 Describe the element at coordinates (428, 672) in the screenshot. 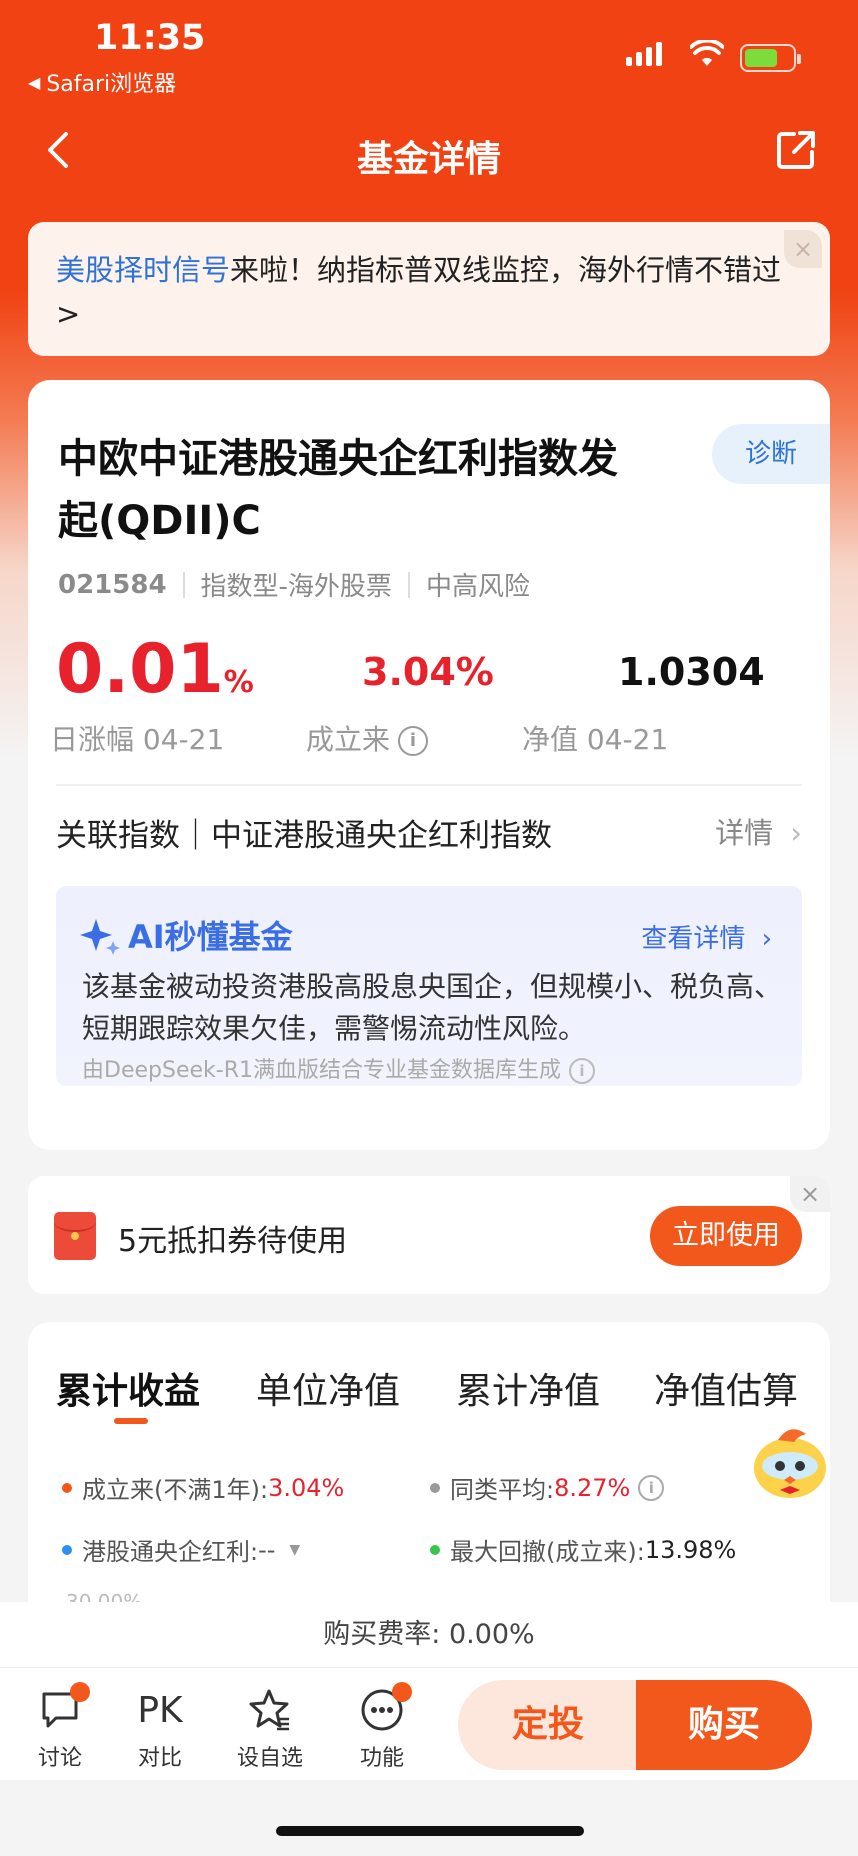

I see `since-inception-value: 3.04%` at that location.